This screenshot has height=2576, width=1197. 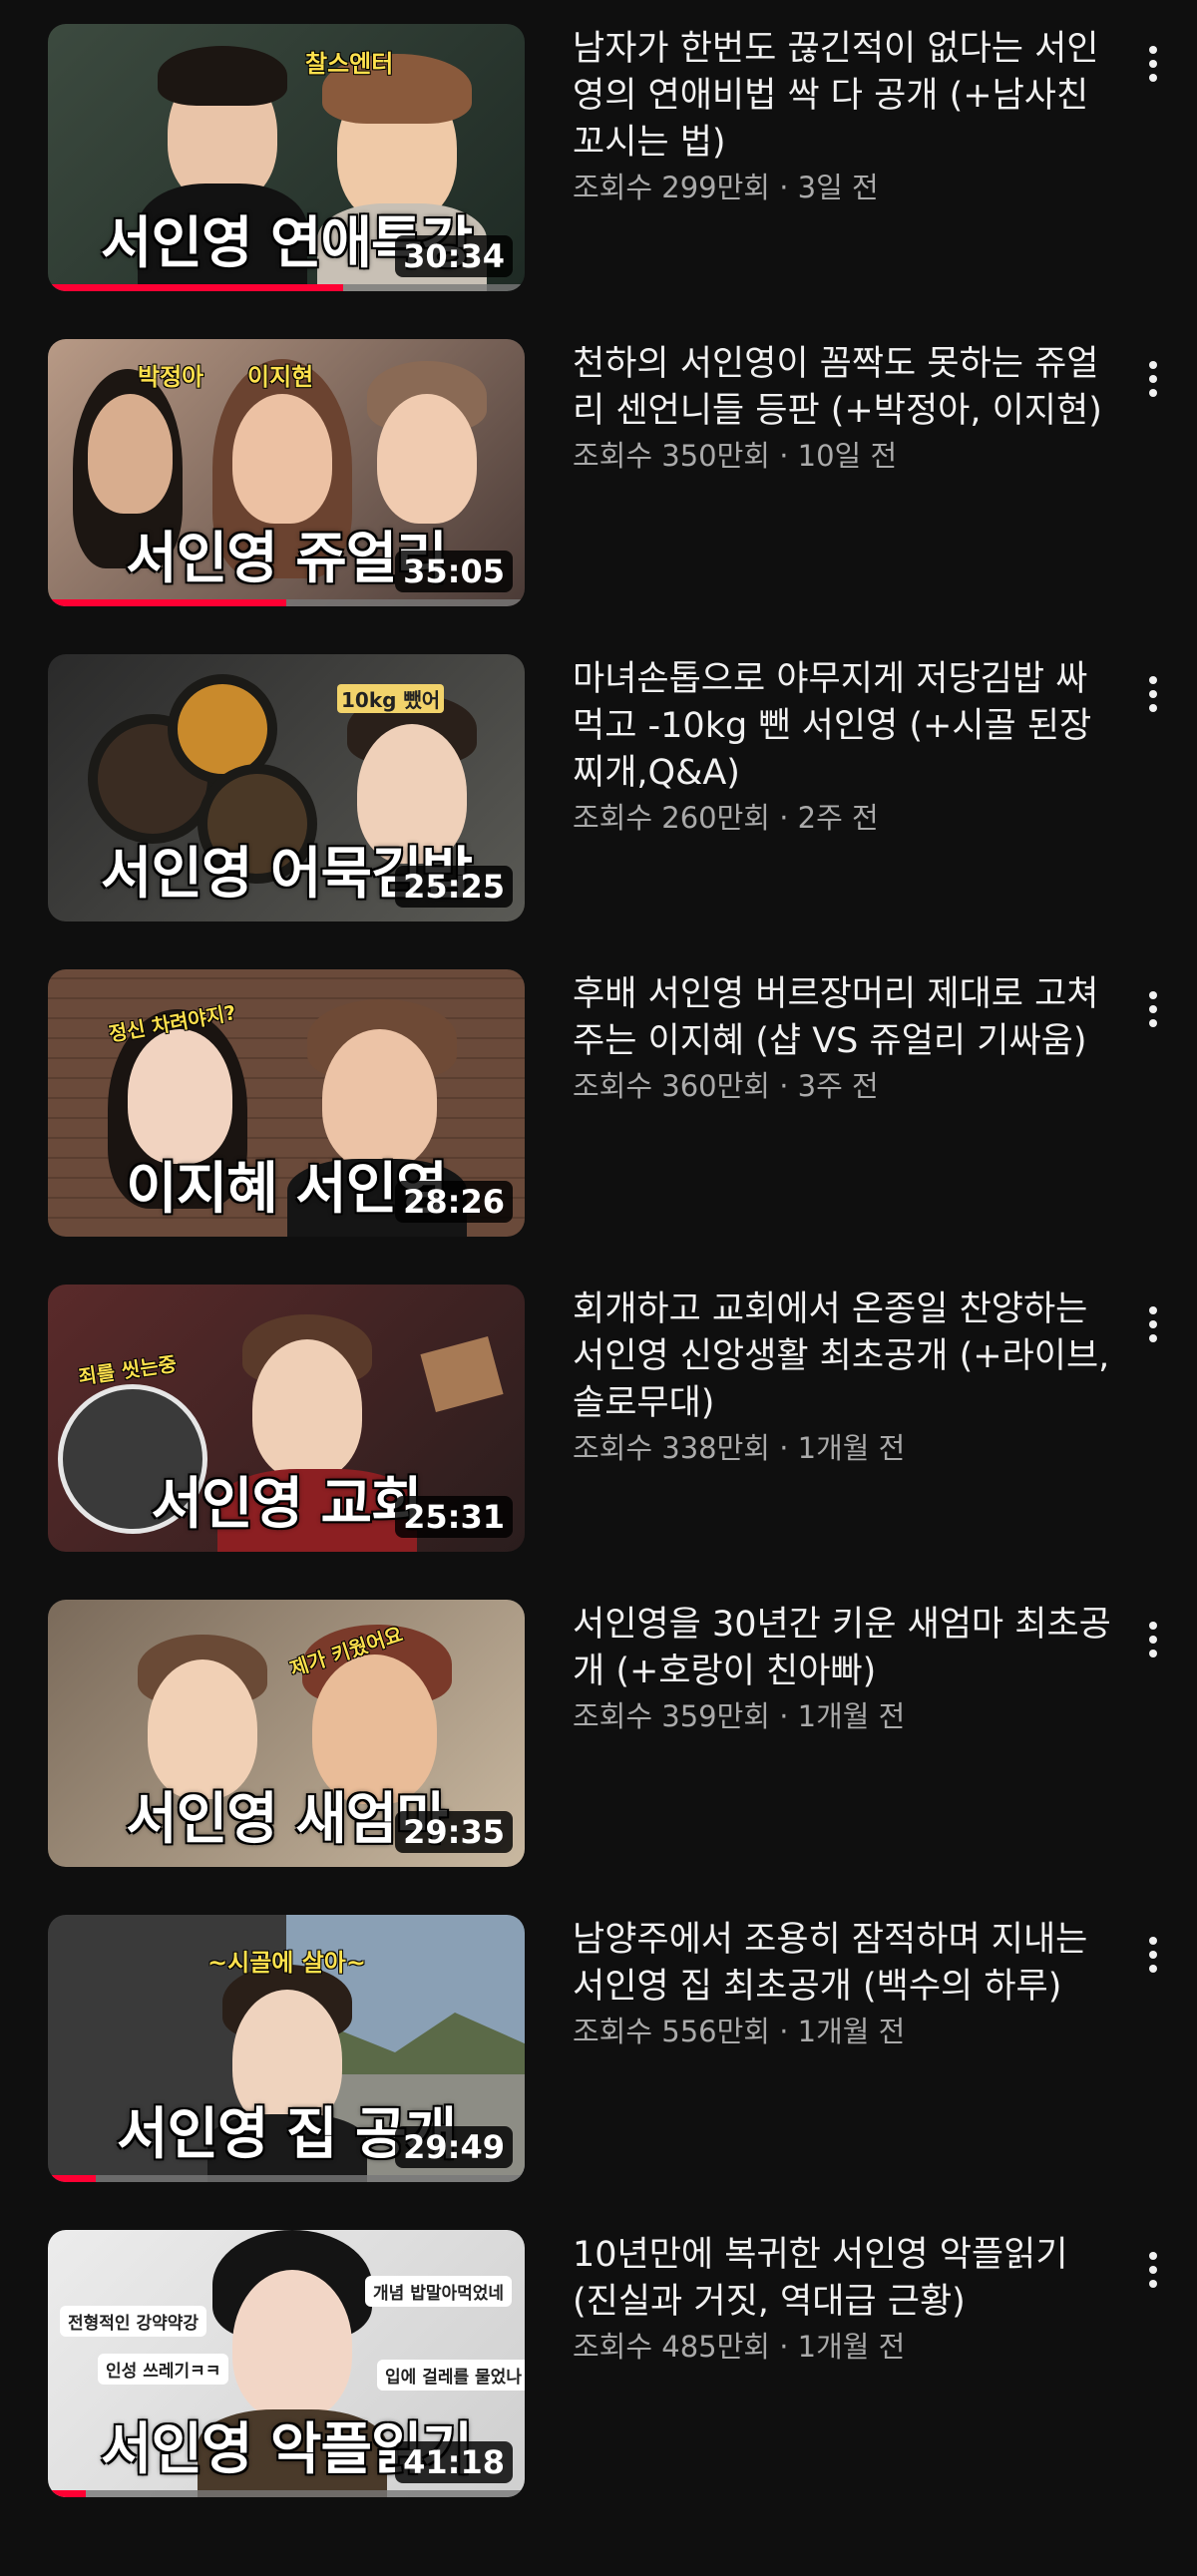 I want to click on view-count: 조회수 556만회, so click(x=671, y=2031).